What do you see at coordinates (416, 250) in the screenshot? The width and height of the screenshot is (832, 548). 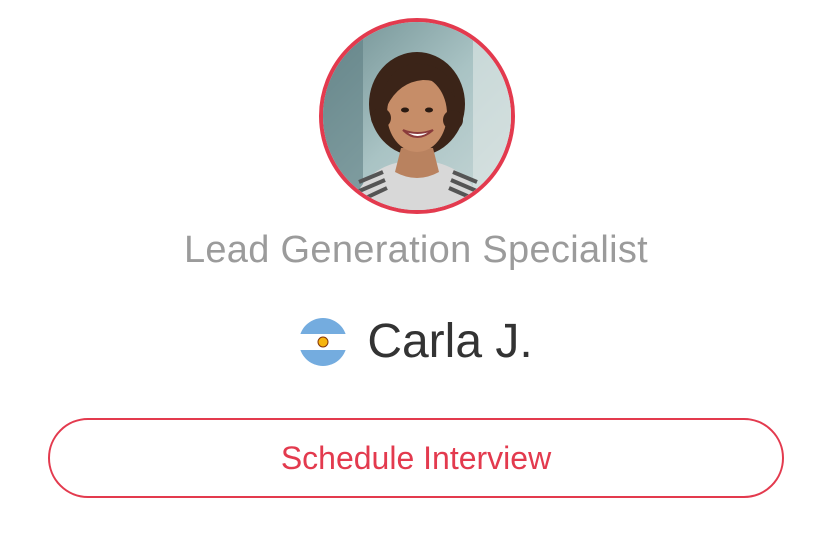 I see `job-title: Lead Generation Specialist` at bounding box center [416, 250].